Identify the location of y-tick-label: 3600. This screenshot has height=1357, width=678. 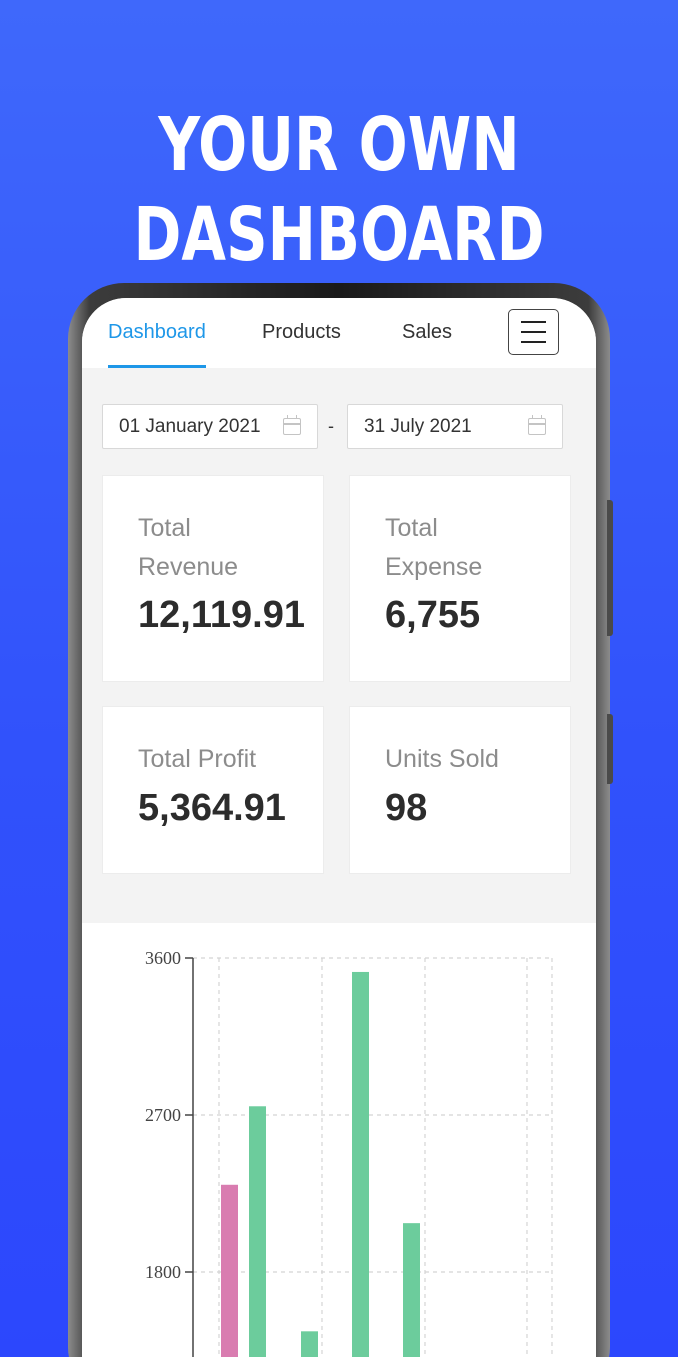
(163, 958).